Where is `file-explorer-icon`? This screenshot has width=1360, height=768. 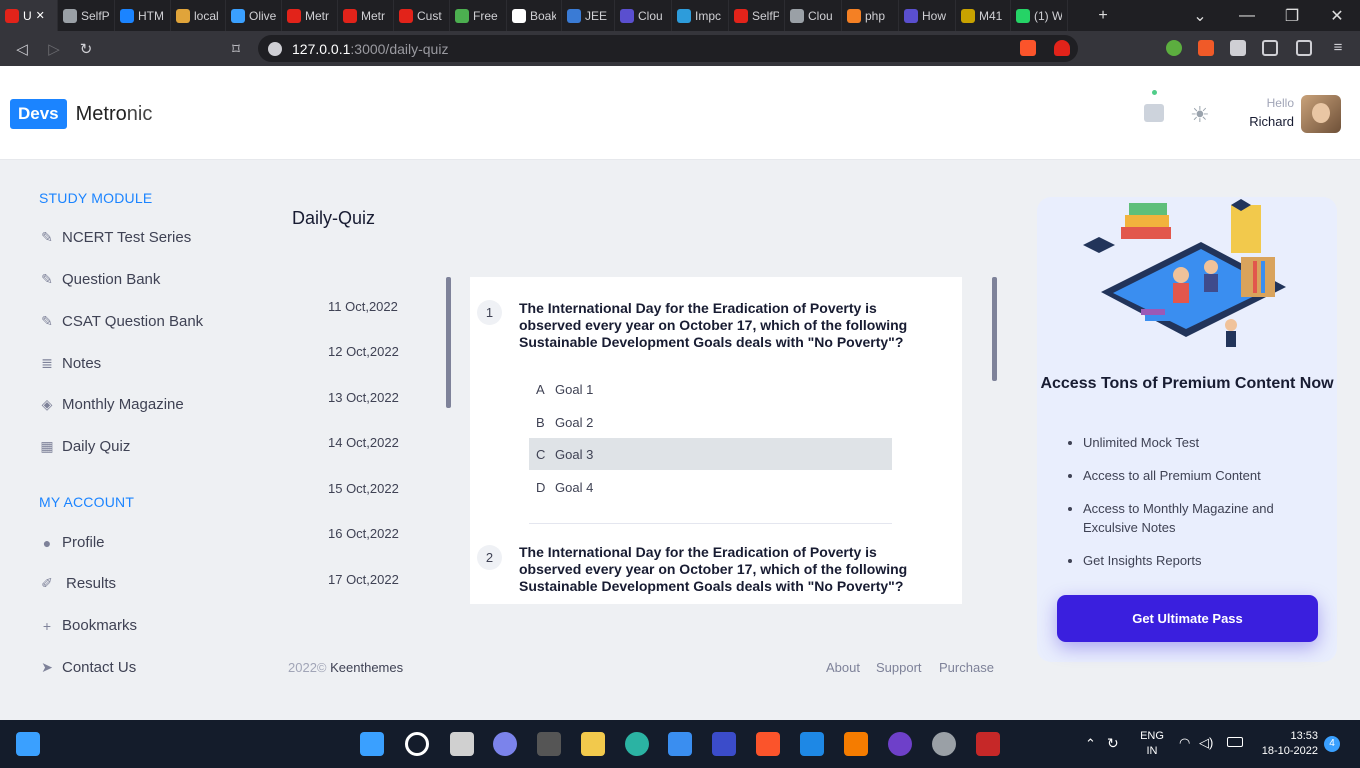 file-explorer-icon is located at coordinates (593, 744).